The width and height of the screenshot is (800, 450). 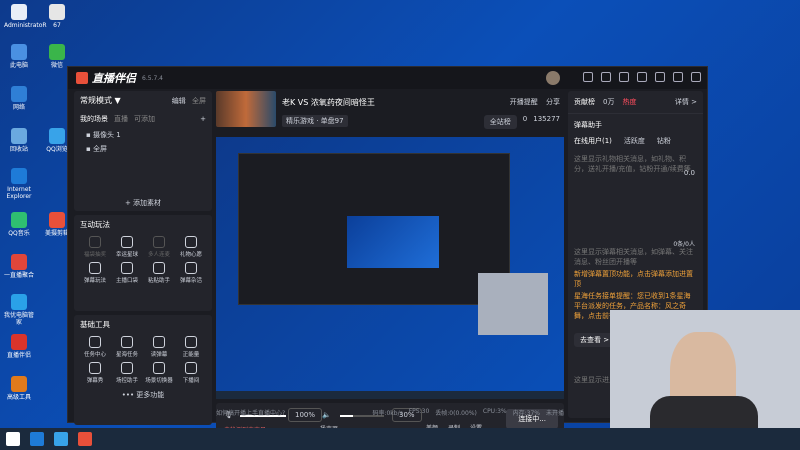 I want to click on help-link: 如何搞开播上手直播中心?, so click(x=250, y=414).